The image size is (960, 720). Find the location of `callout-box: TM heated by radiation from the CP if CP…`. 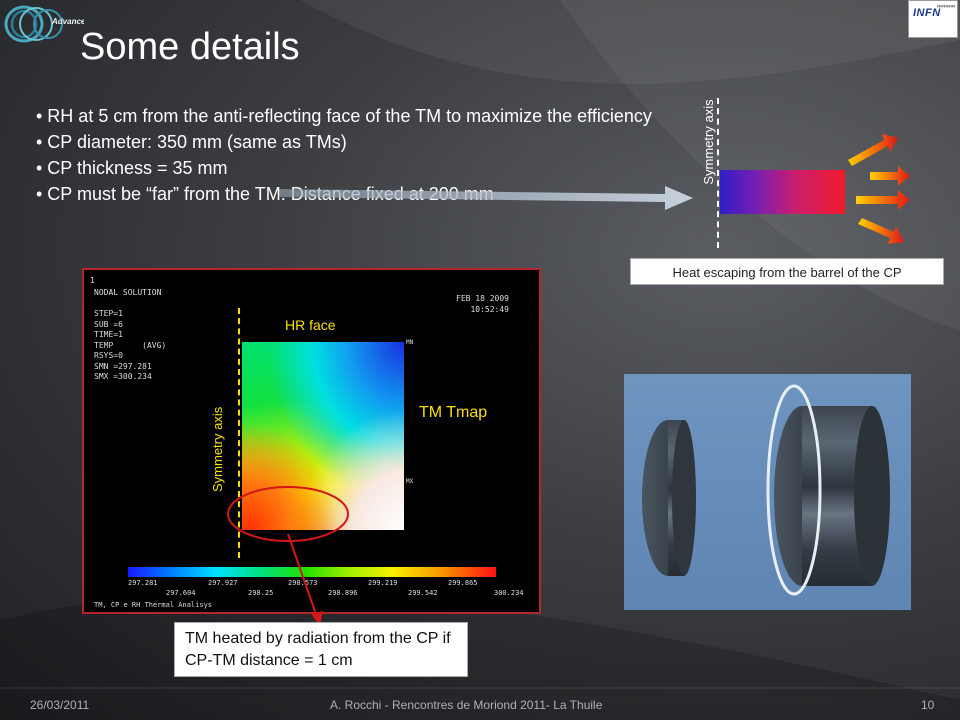

callout-box: TM heated by radiation from the CP if CP… is located at coordinates (321, 649).